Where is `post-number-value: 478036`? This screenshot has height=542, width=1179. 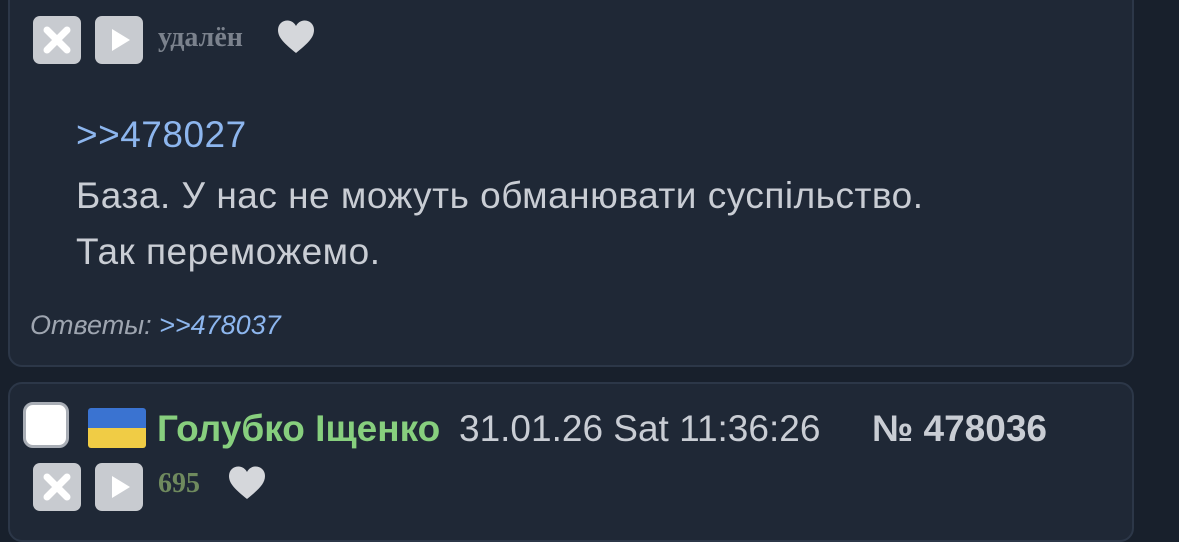
post-number-value: 478036 is located at coordinates (985, 428).